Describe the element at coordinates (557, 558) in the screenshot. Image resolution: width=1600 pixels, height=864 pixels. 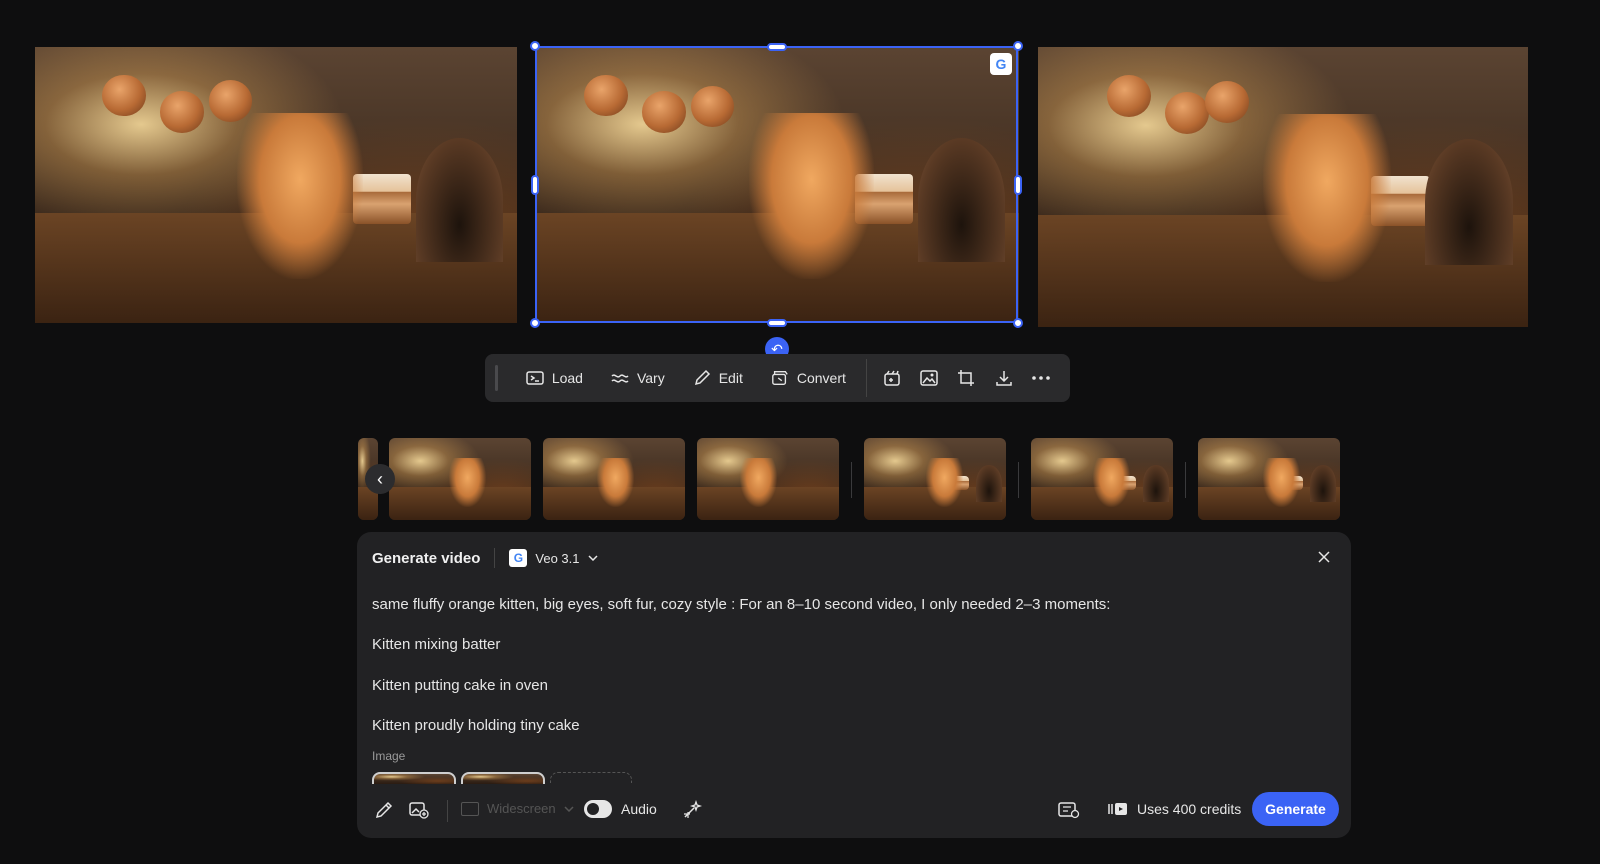
I see `model-name: Veo 3.1` at that location.